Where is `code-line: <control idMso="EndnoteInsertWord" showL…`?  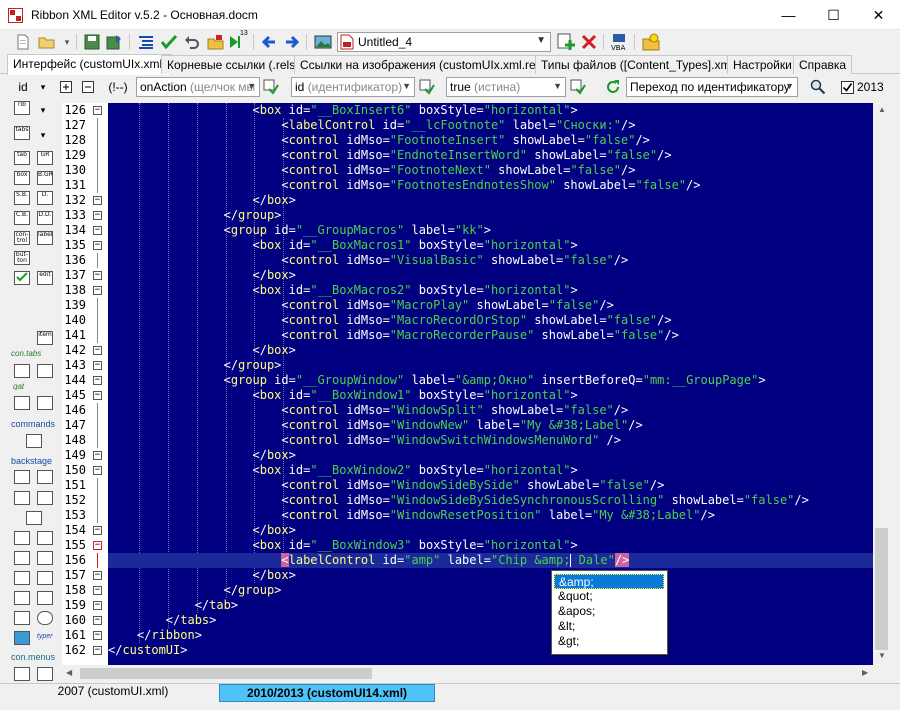 code-line: <control idMso="EndnoteInsertWord" showL… is located at coordinates (490, 155).